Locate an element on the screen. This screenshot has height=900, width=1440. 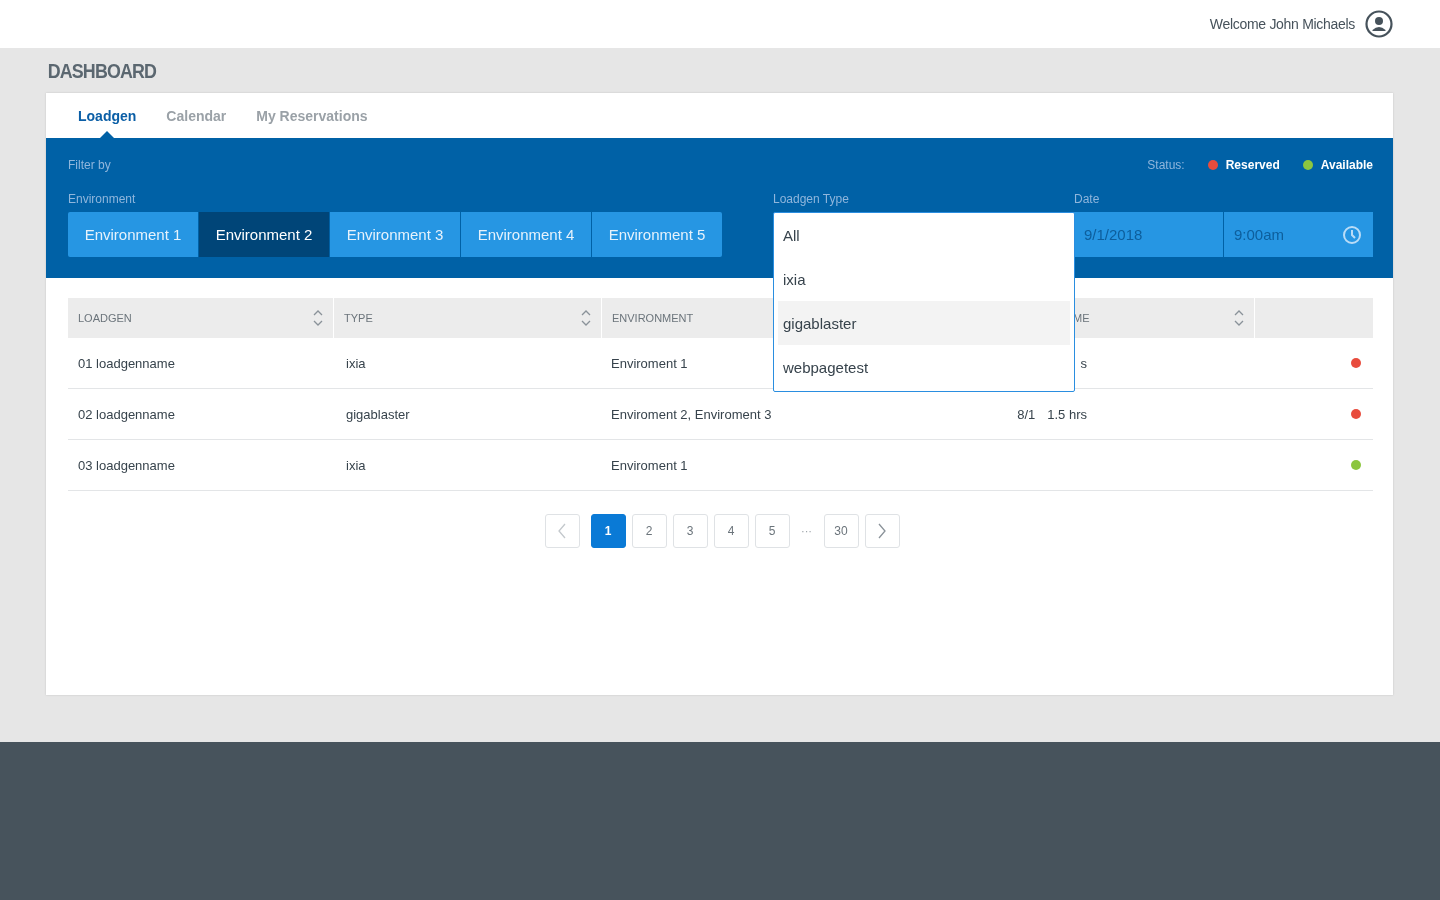
page-title: DASHBOARD is located at coordinates (101, 71).